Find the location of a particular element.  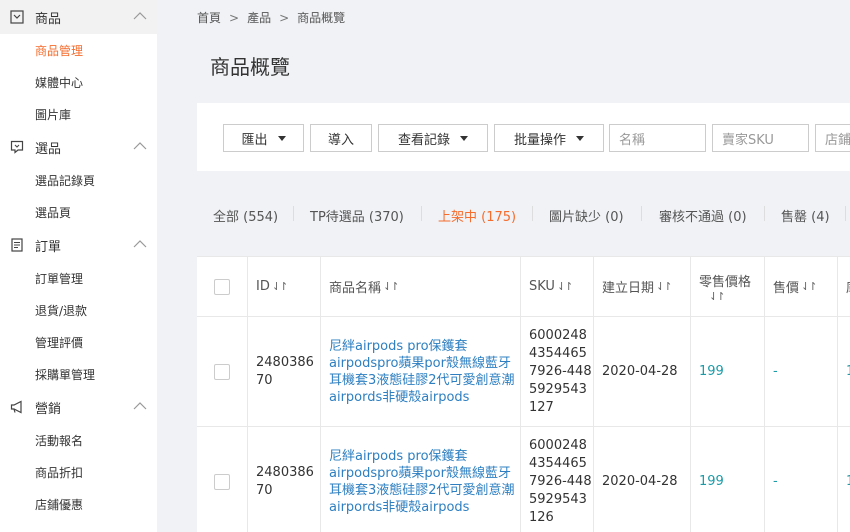

sidebar-group-label: 營銷 is located at coordinates (48, 409).